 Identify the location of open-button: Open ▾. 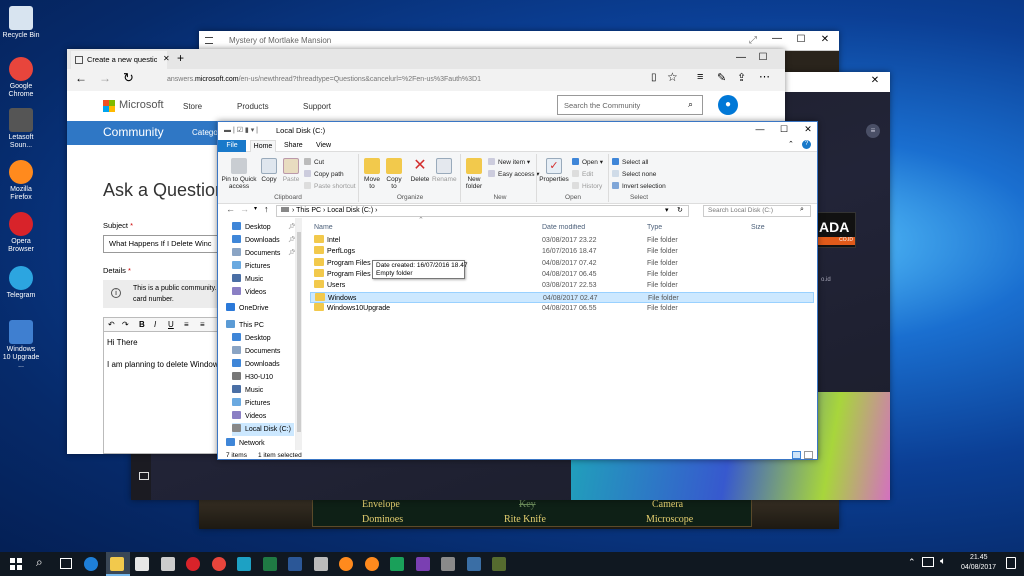
(587, 162).